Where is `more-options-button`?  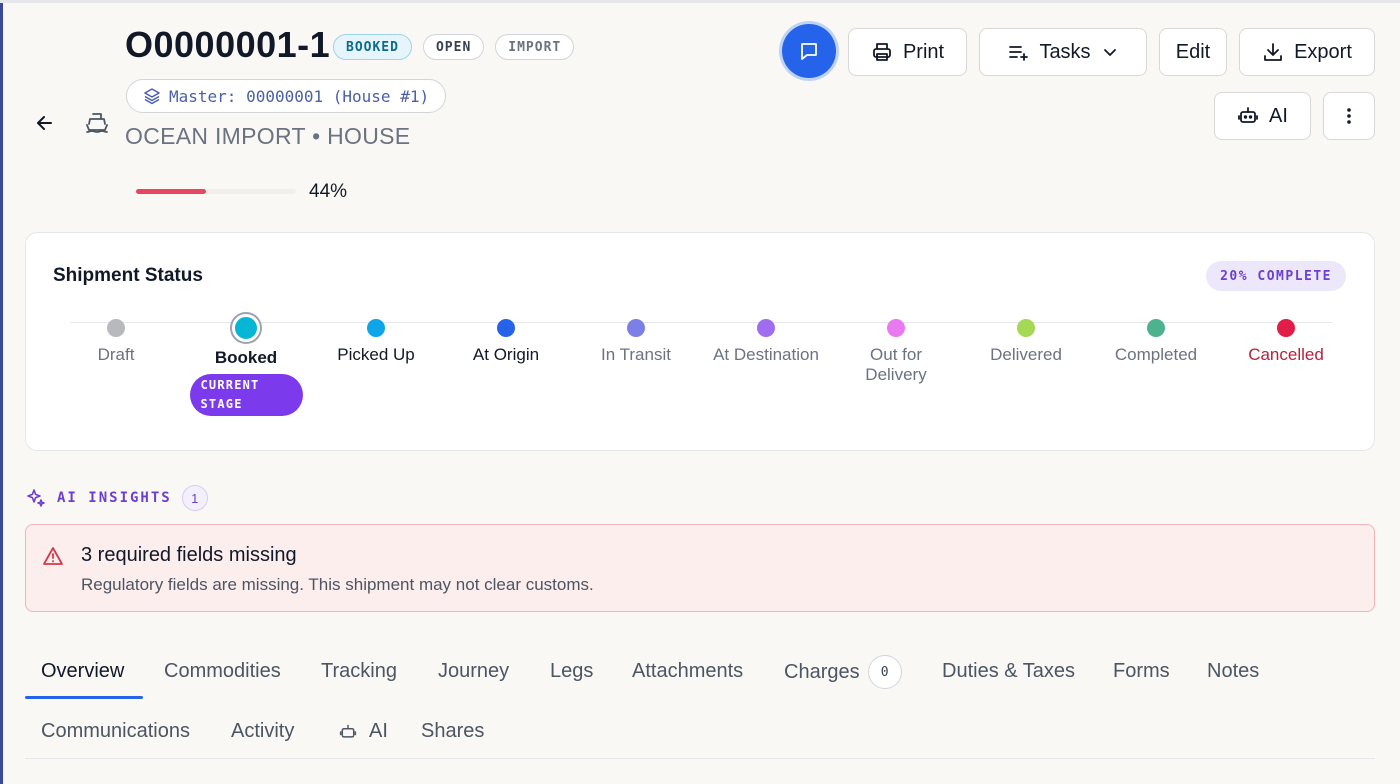 more-options-button is located at coordinates (1349, 116).